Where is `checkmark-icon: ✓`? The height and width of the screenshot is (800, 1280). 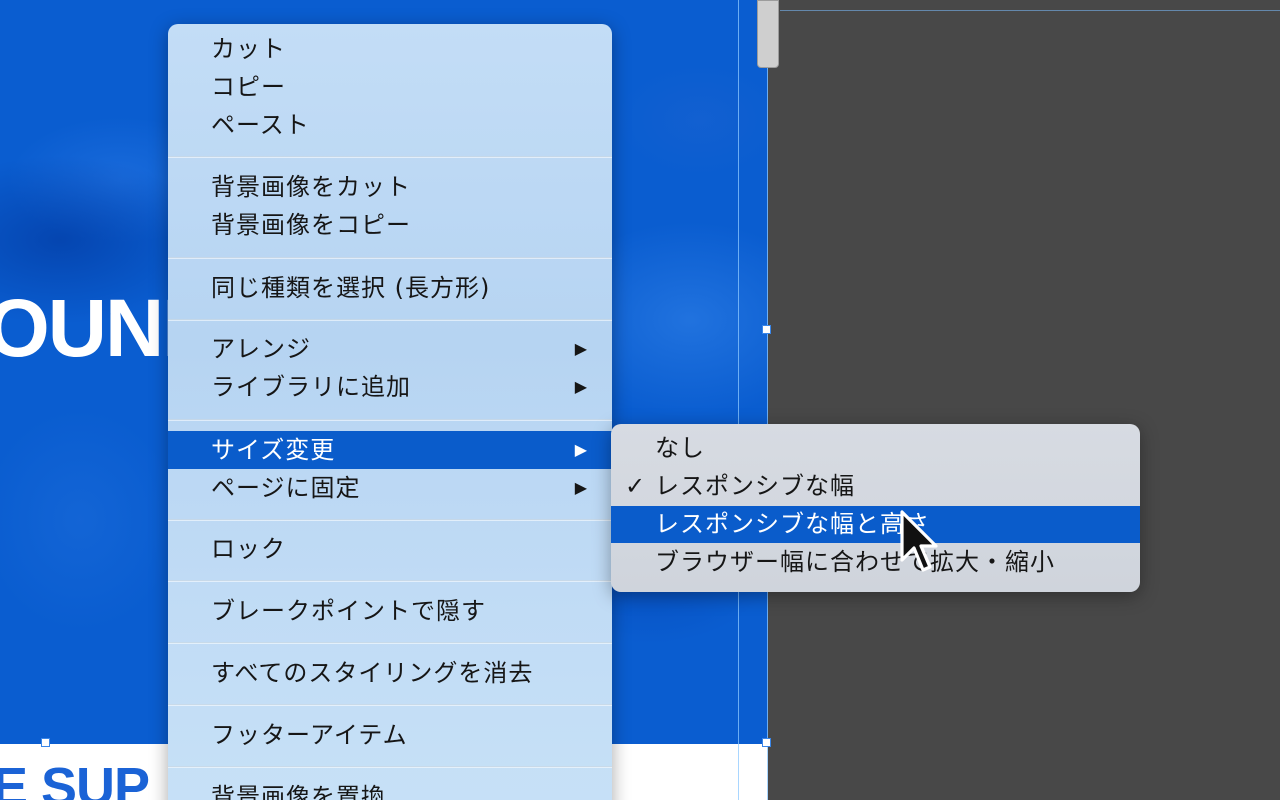
checkmark-icon: ✓ is located at coordinates (636, 486).